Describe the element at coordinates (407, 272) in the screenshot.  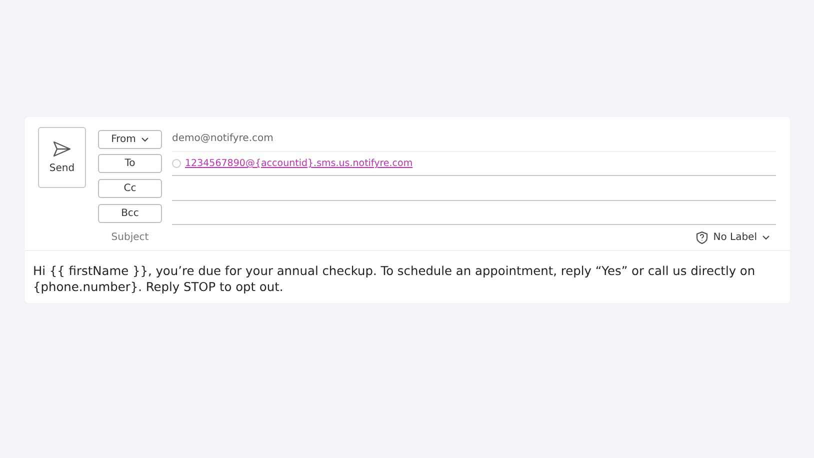
I see `message-body: Hi {{ firstName }}, you’re due for your annual checkup. To schedule an appointment, reply “Yes” or call us directly on {phone.number}. Reply STOP to opt out.` at that location.